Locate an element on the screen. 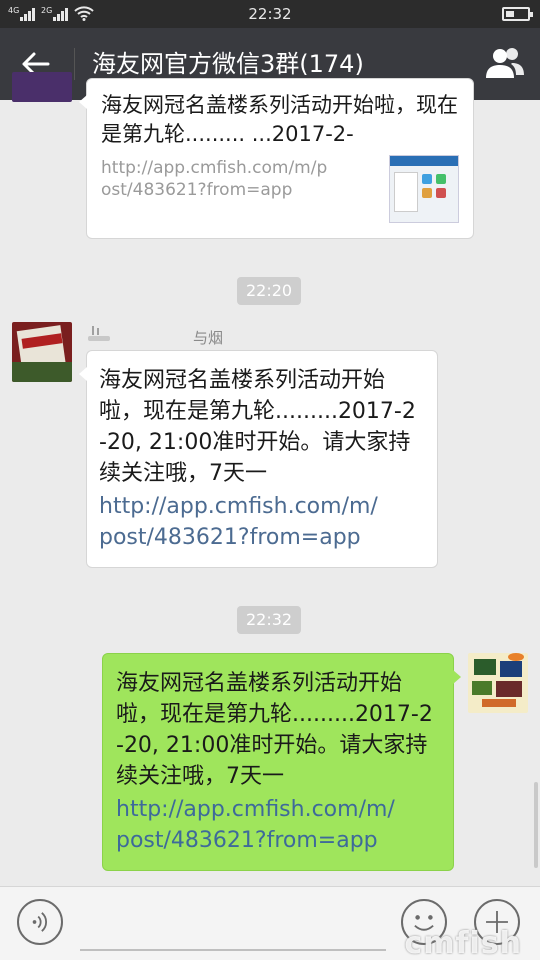 The image size is (540, 960). battery-icon is located at coordinates (517, 14).